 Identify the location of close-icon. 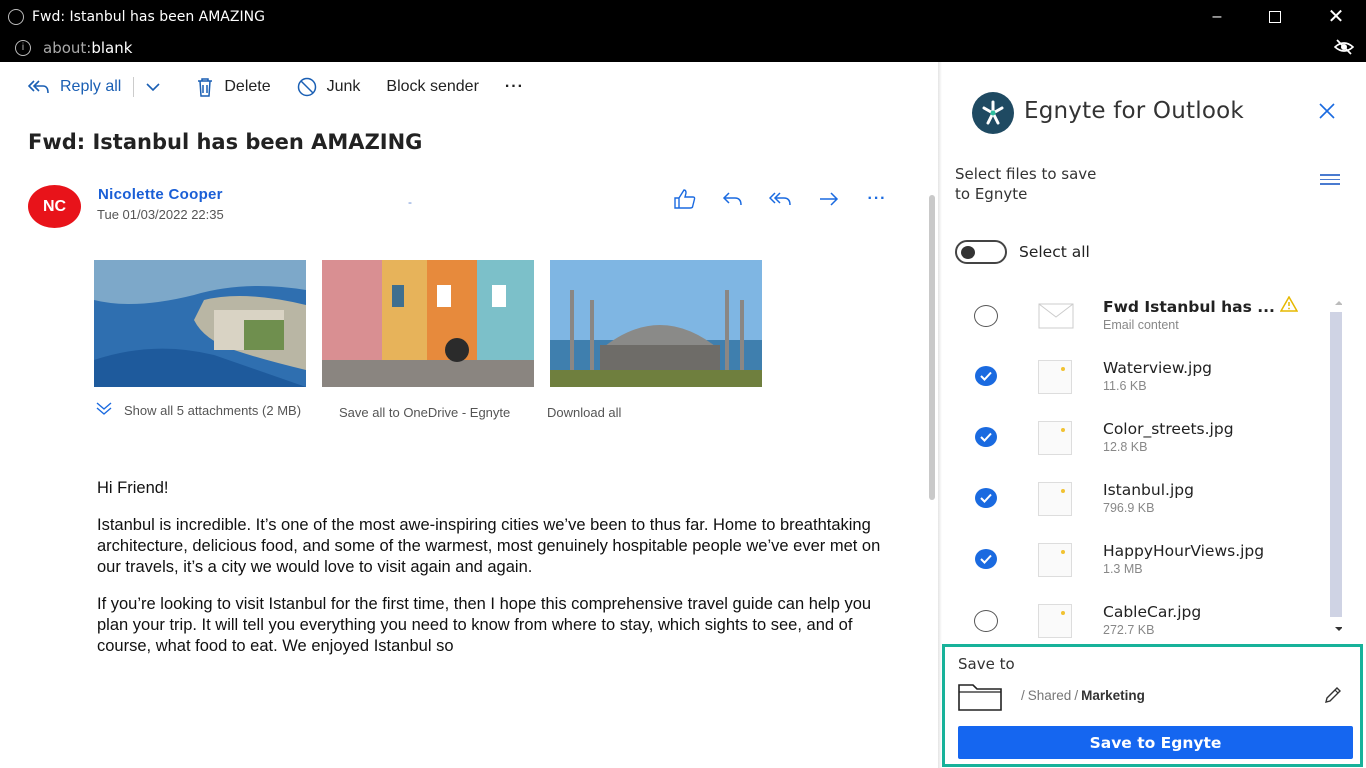
(1327, 111).